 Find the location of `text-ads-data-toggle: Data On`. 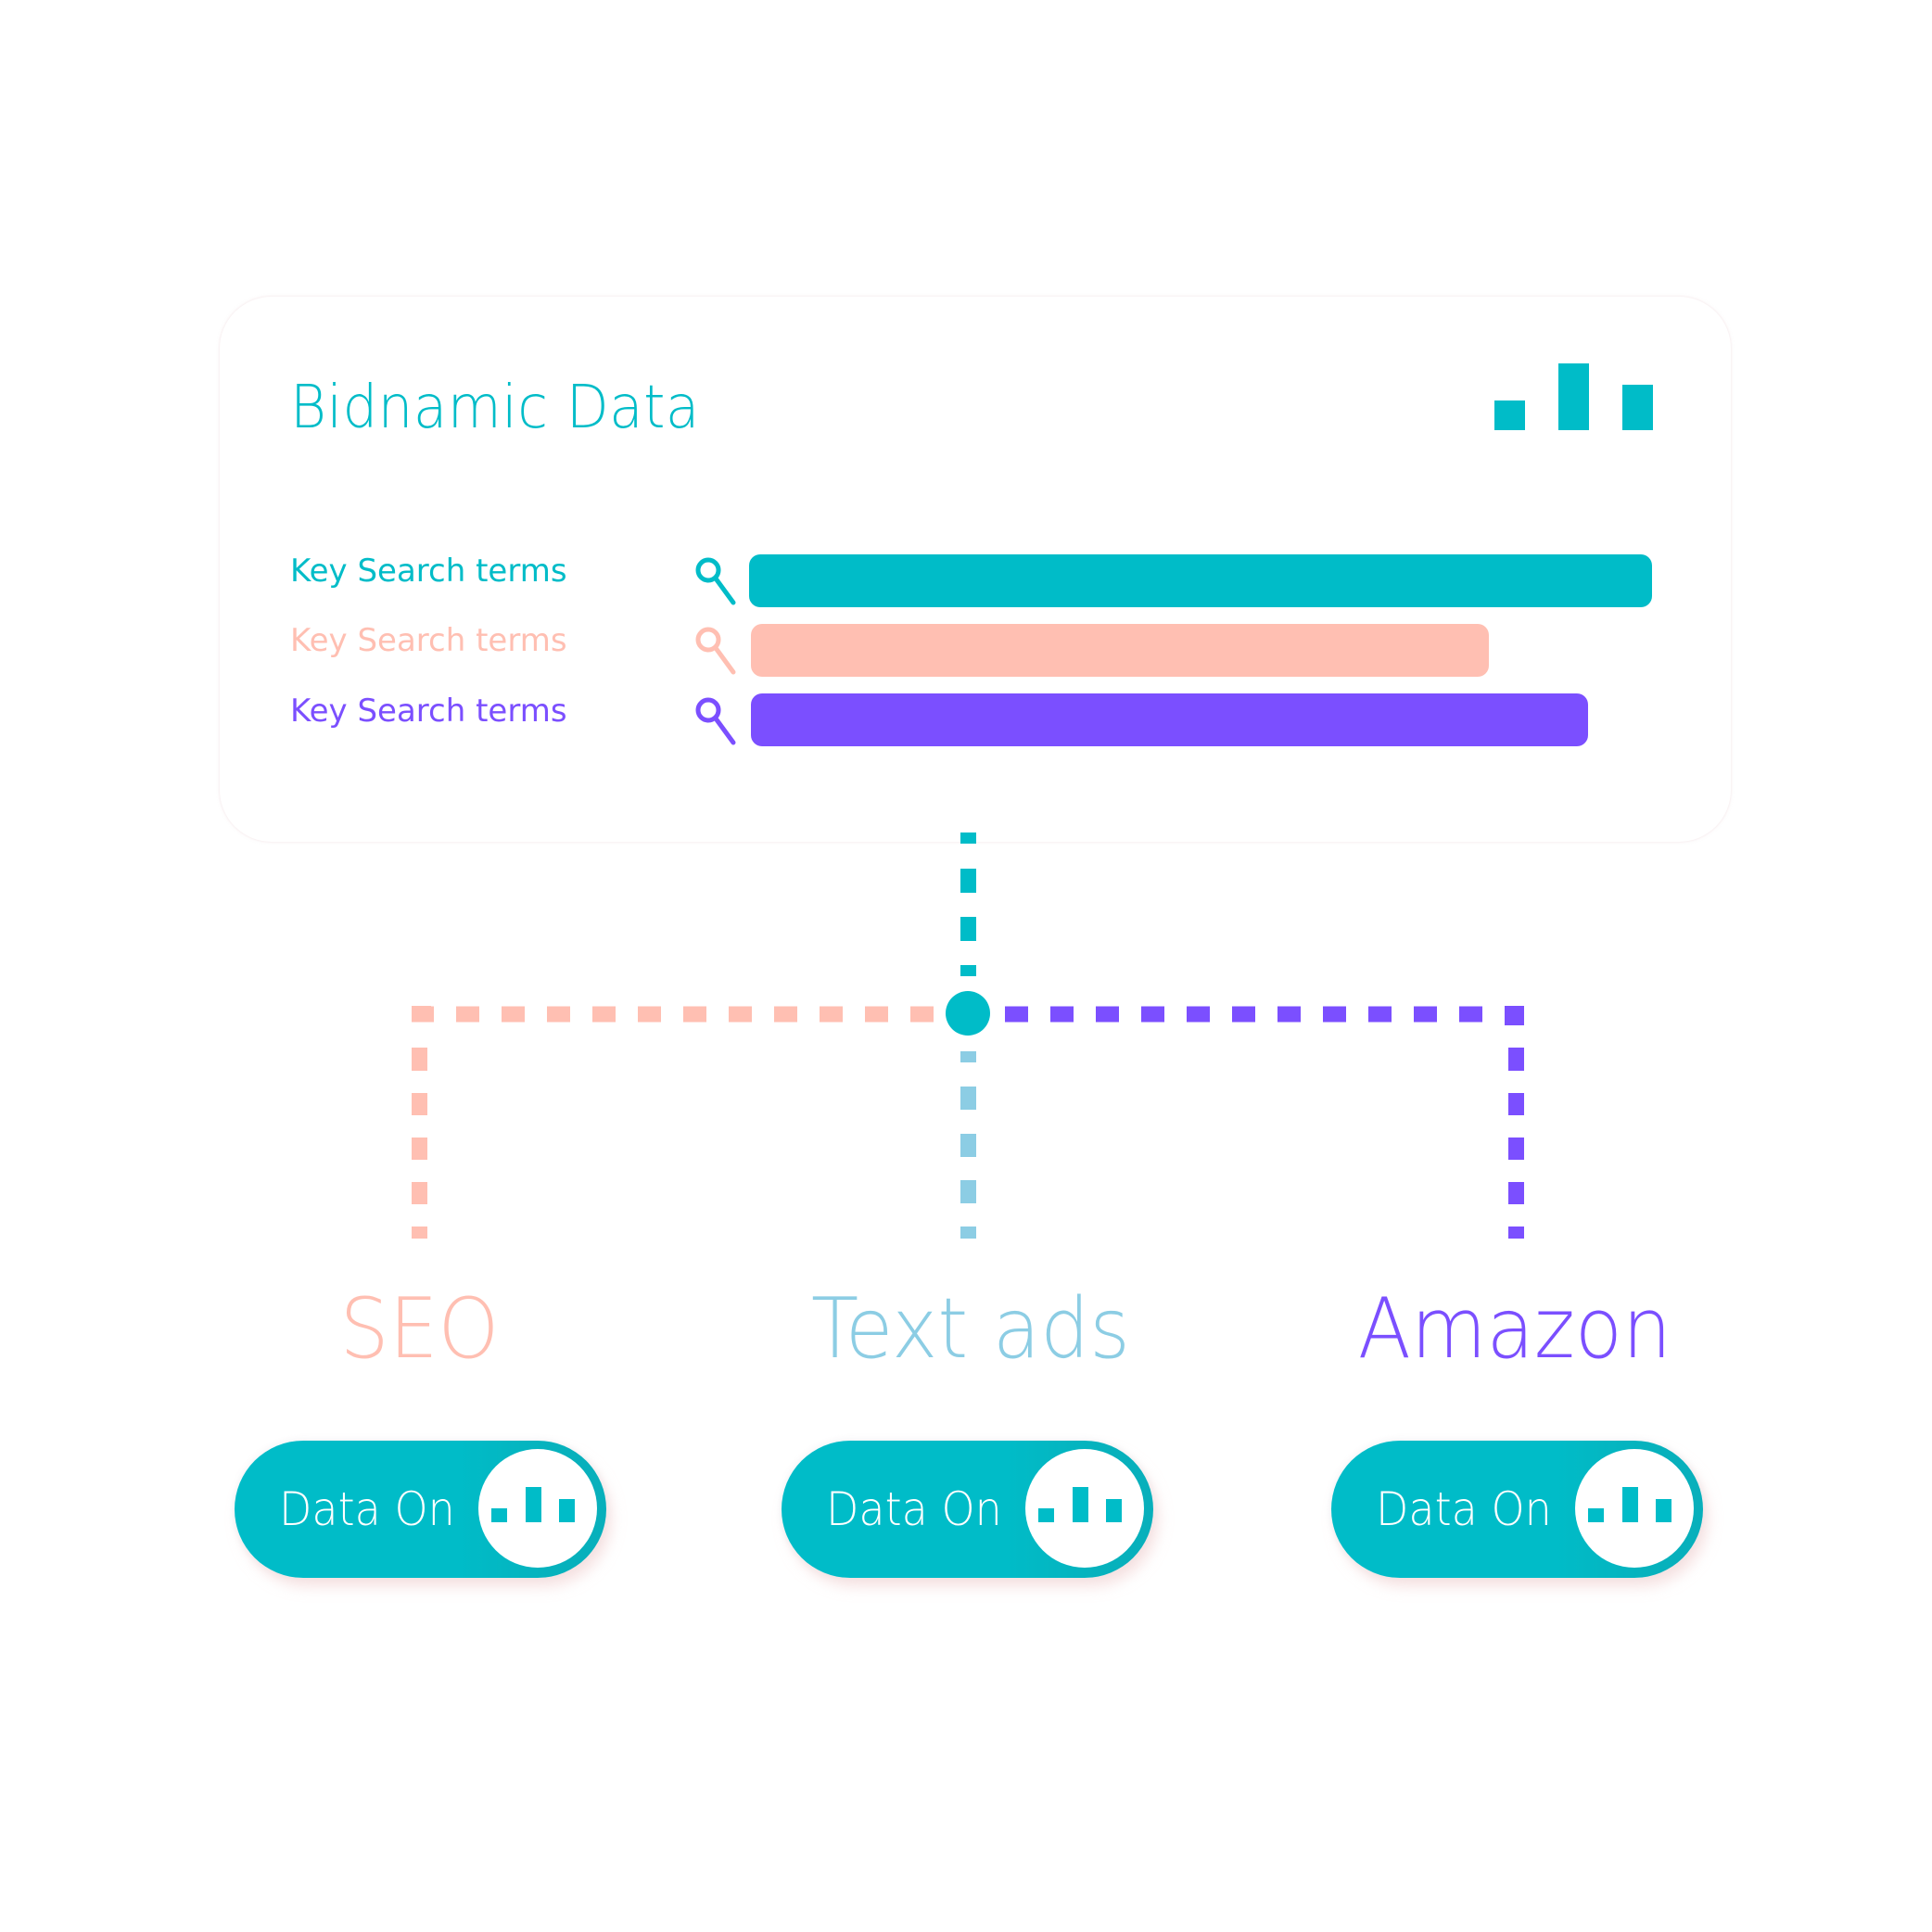

text-ads-data-toggle: Data On is located at coordinates (967, 1509).